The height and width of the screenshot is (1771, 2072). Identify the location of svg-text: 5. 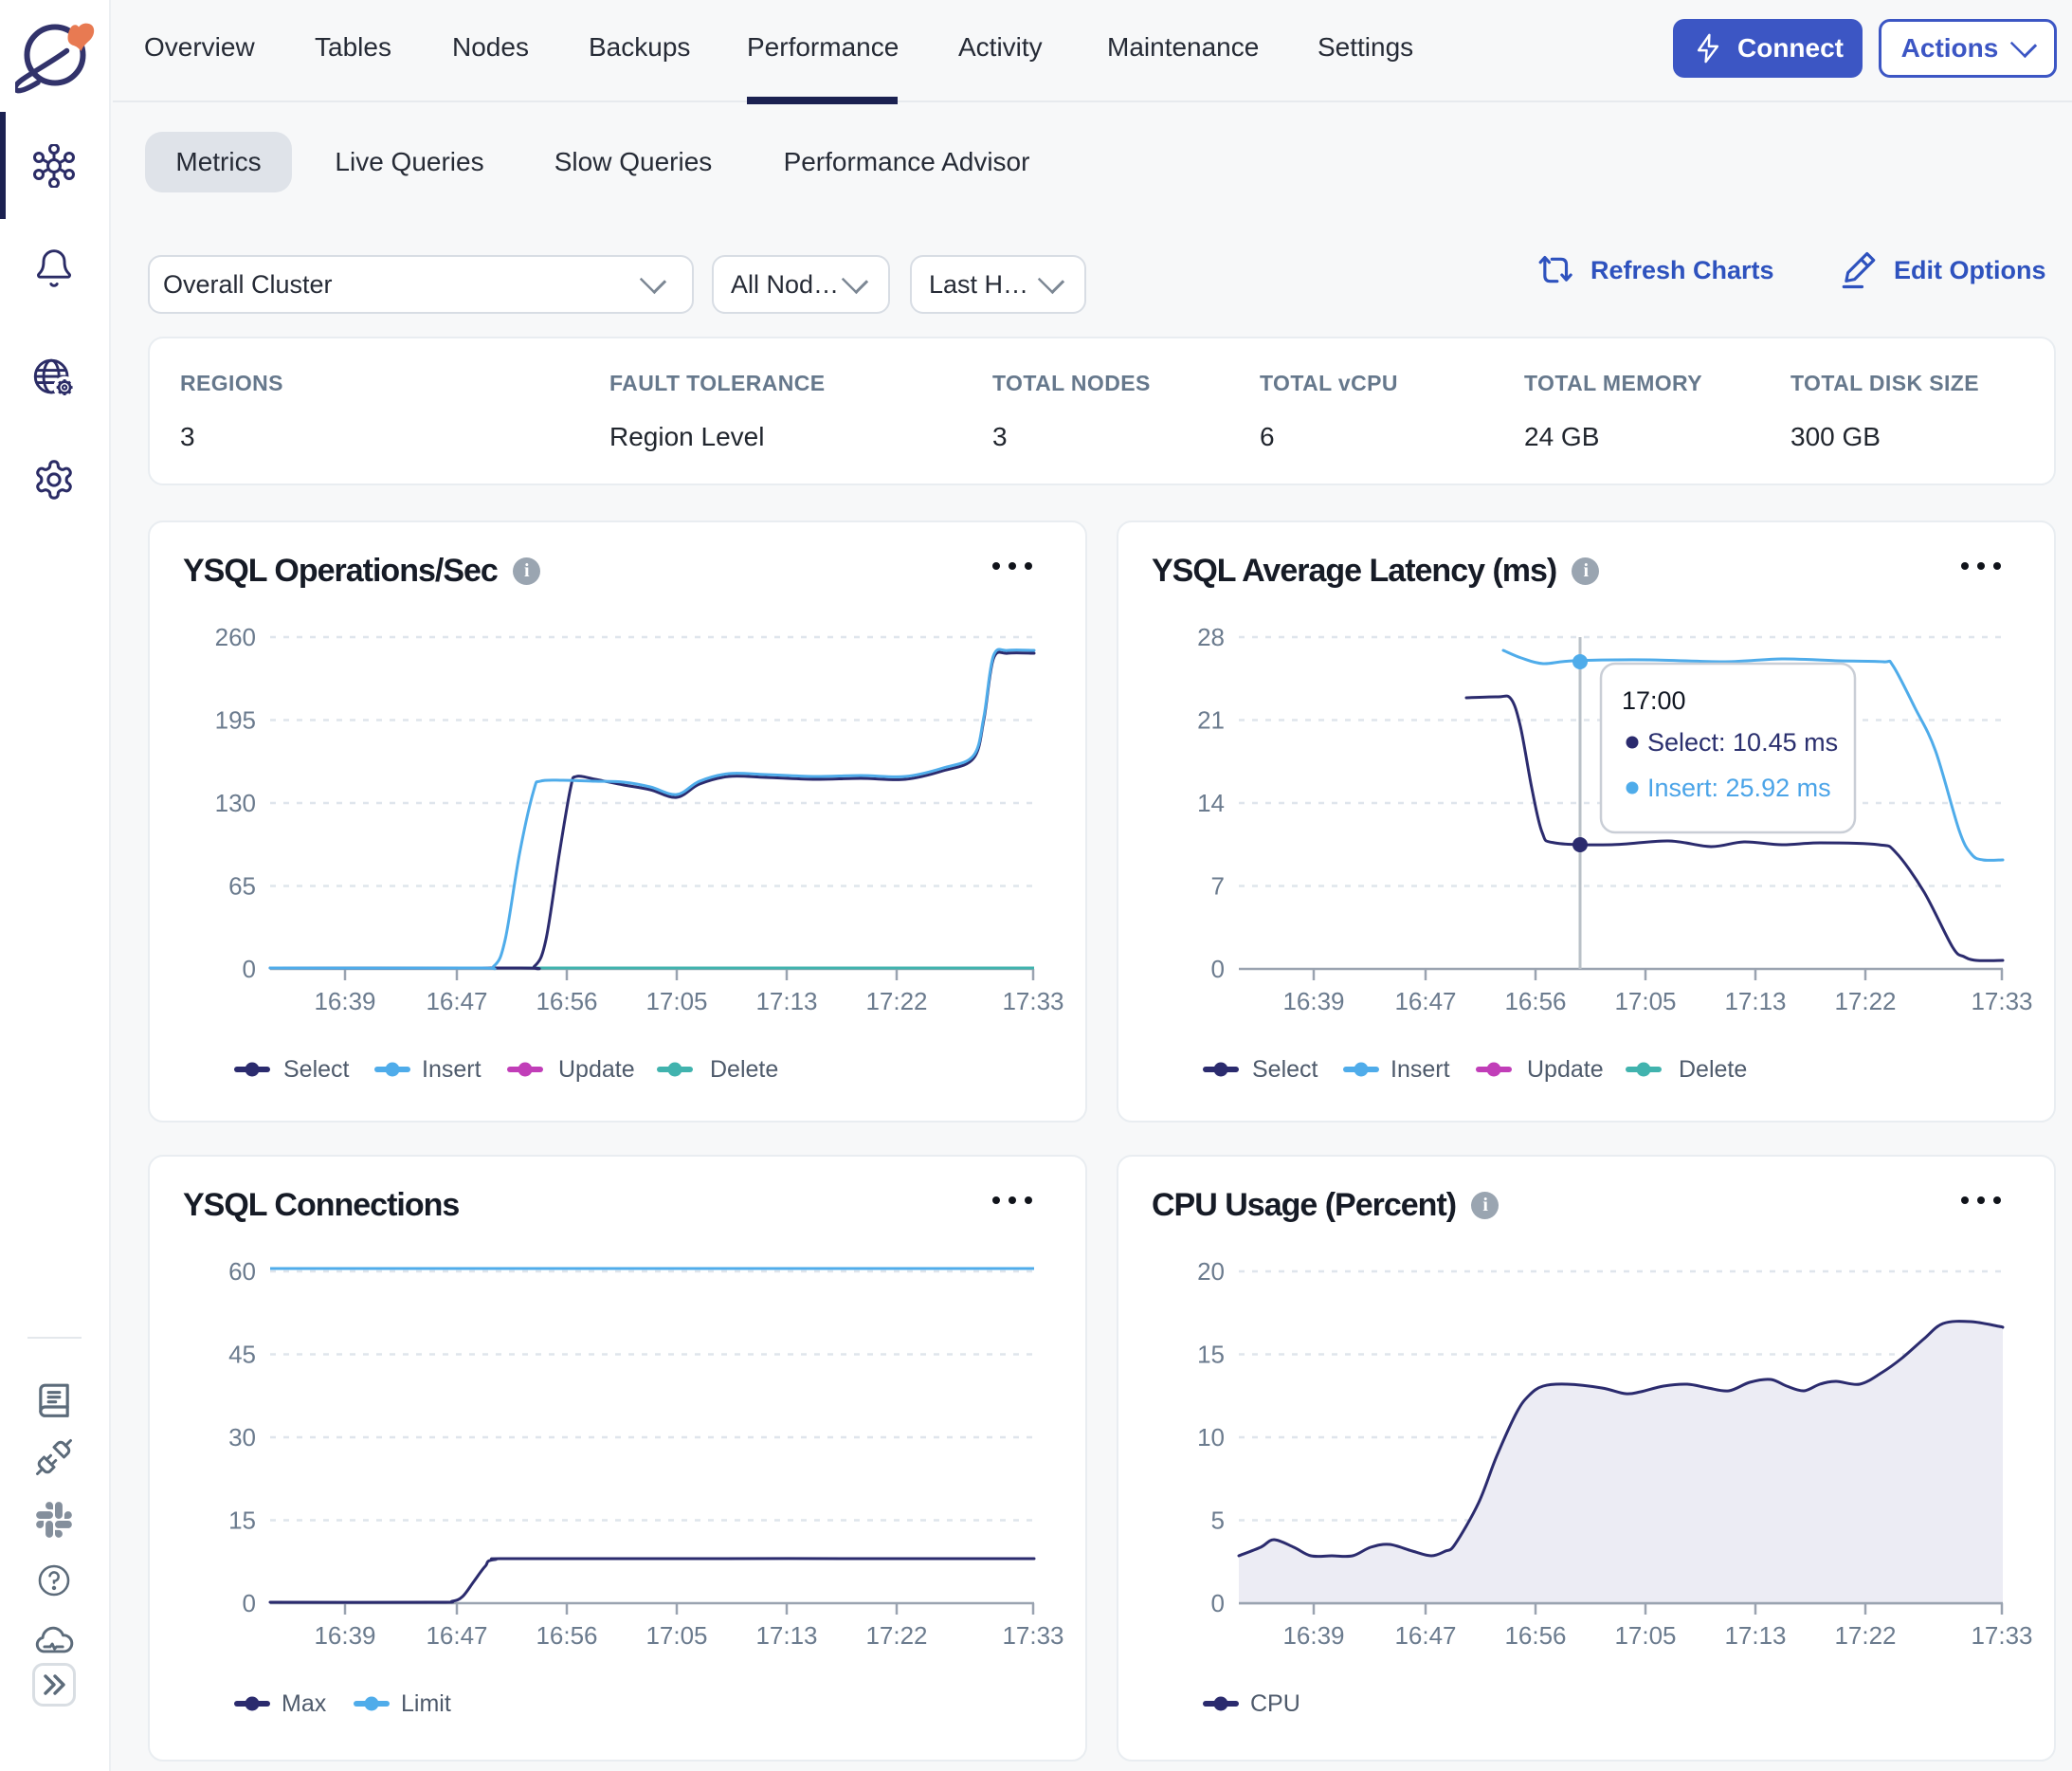
(1218, 1521).